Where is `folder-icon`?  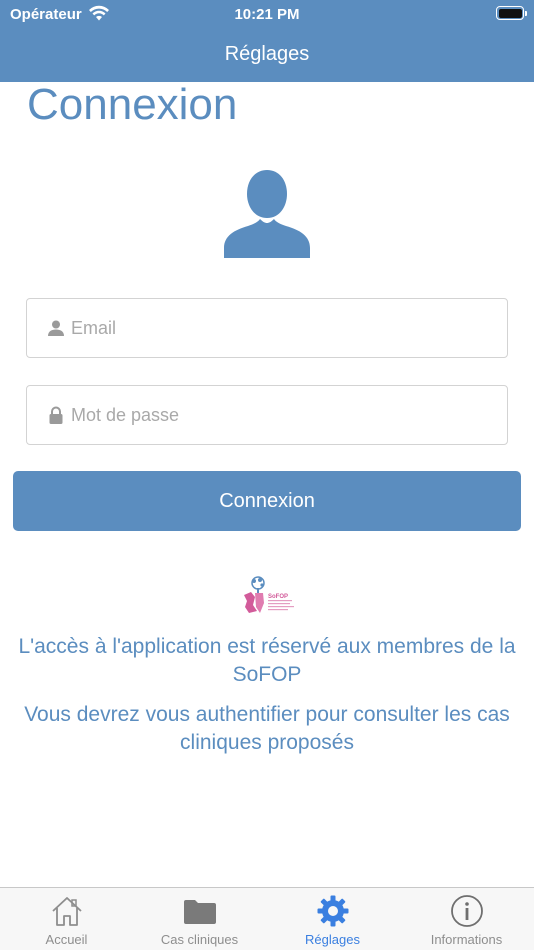
folder-icon is located at coordinates (199, 912).